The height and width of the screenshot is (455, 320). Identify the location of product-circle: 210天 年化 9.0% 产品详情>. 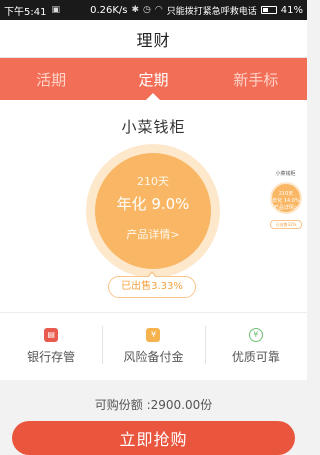
(153, 211).